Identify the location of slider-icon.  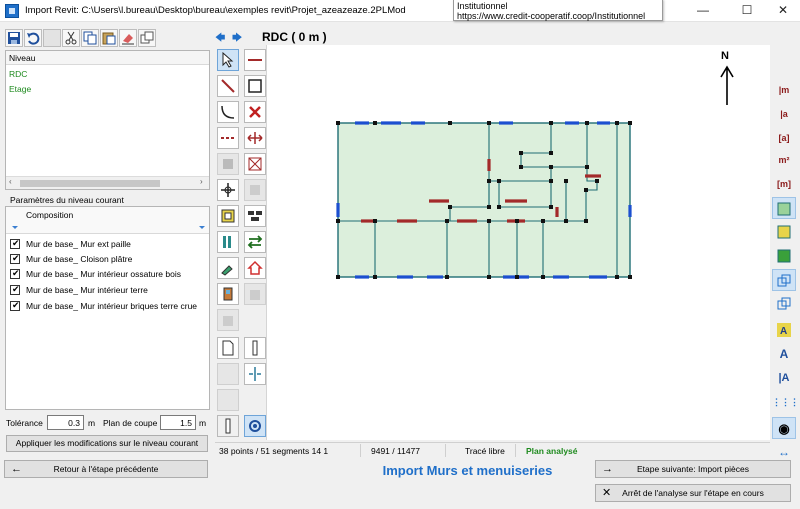
(228, 426).